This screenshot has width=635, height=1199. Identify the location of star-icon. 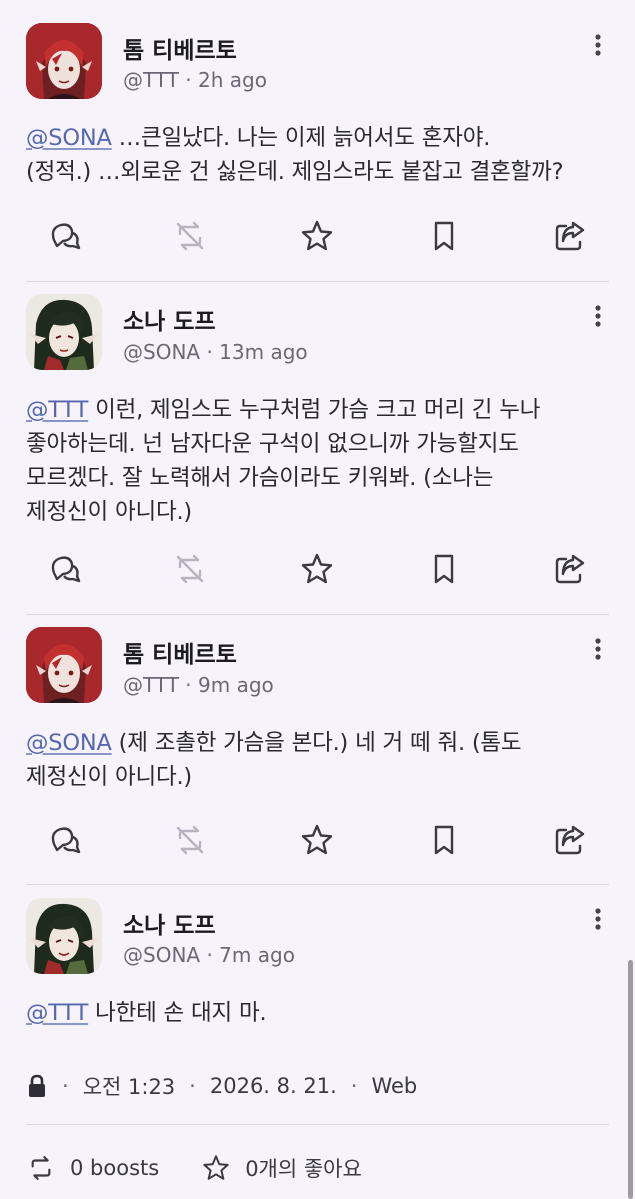
(216, 1168).